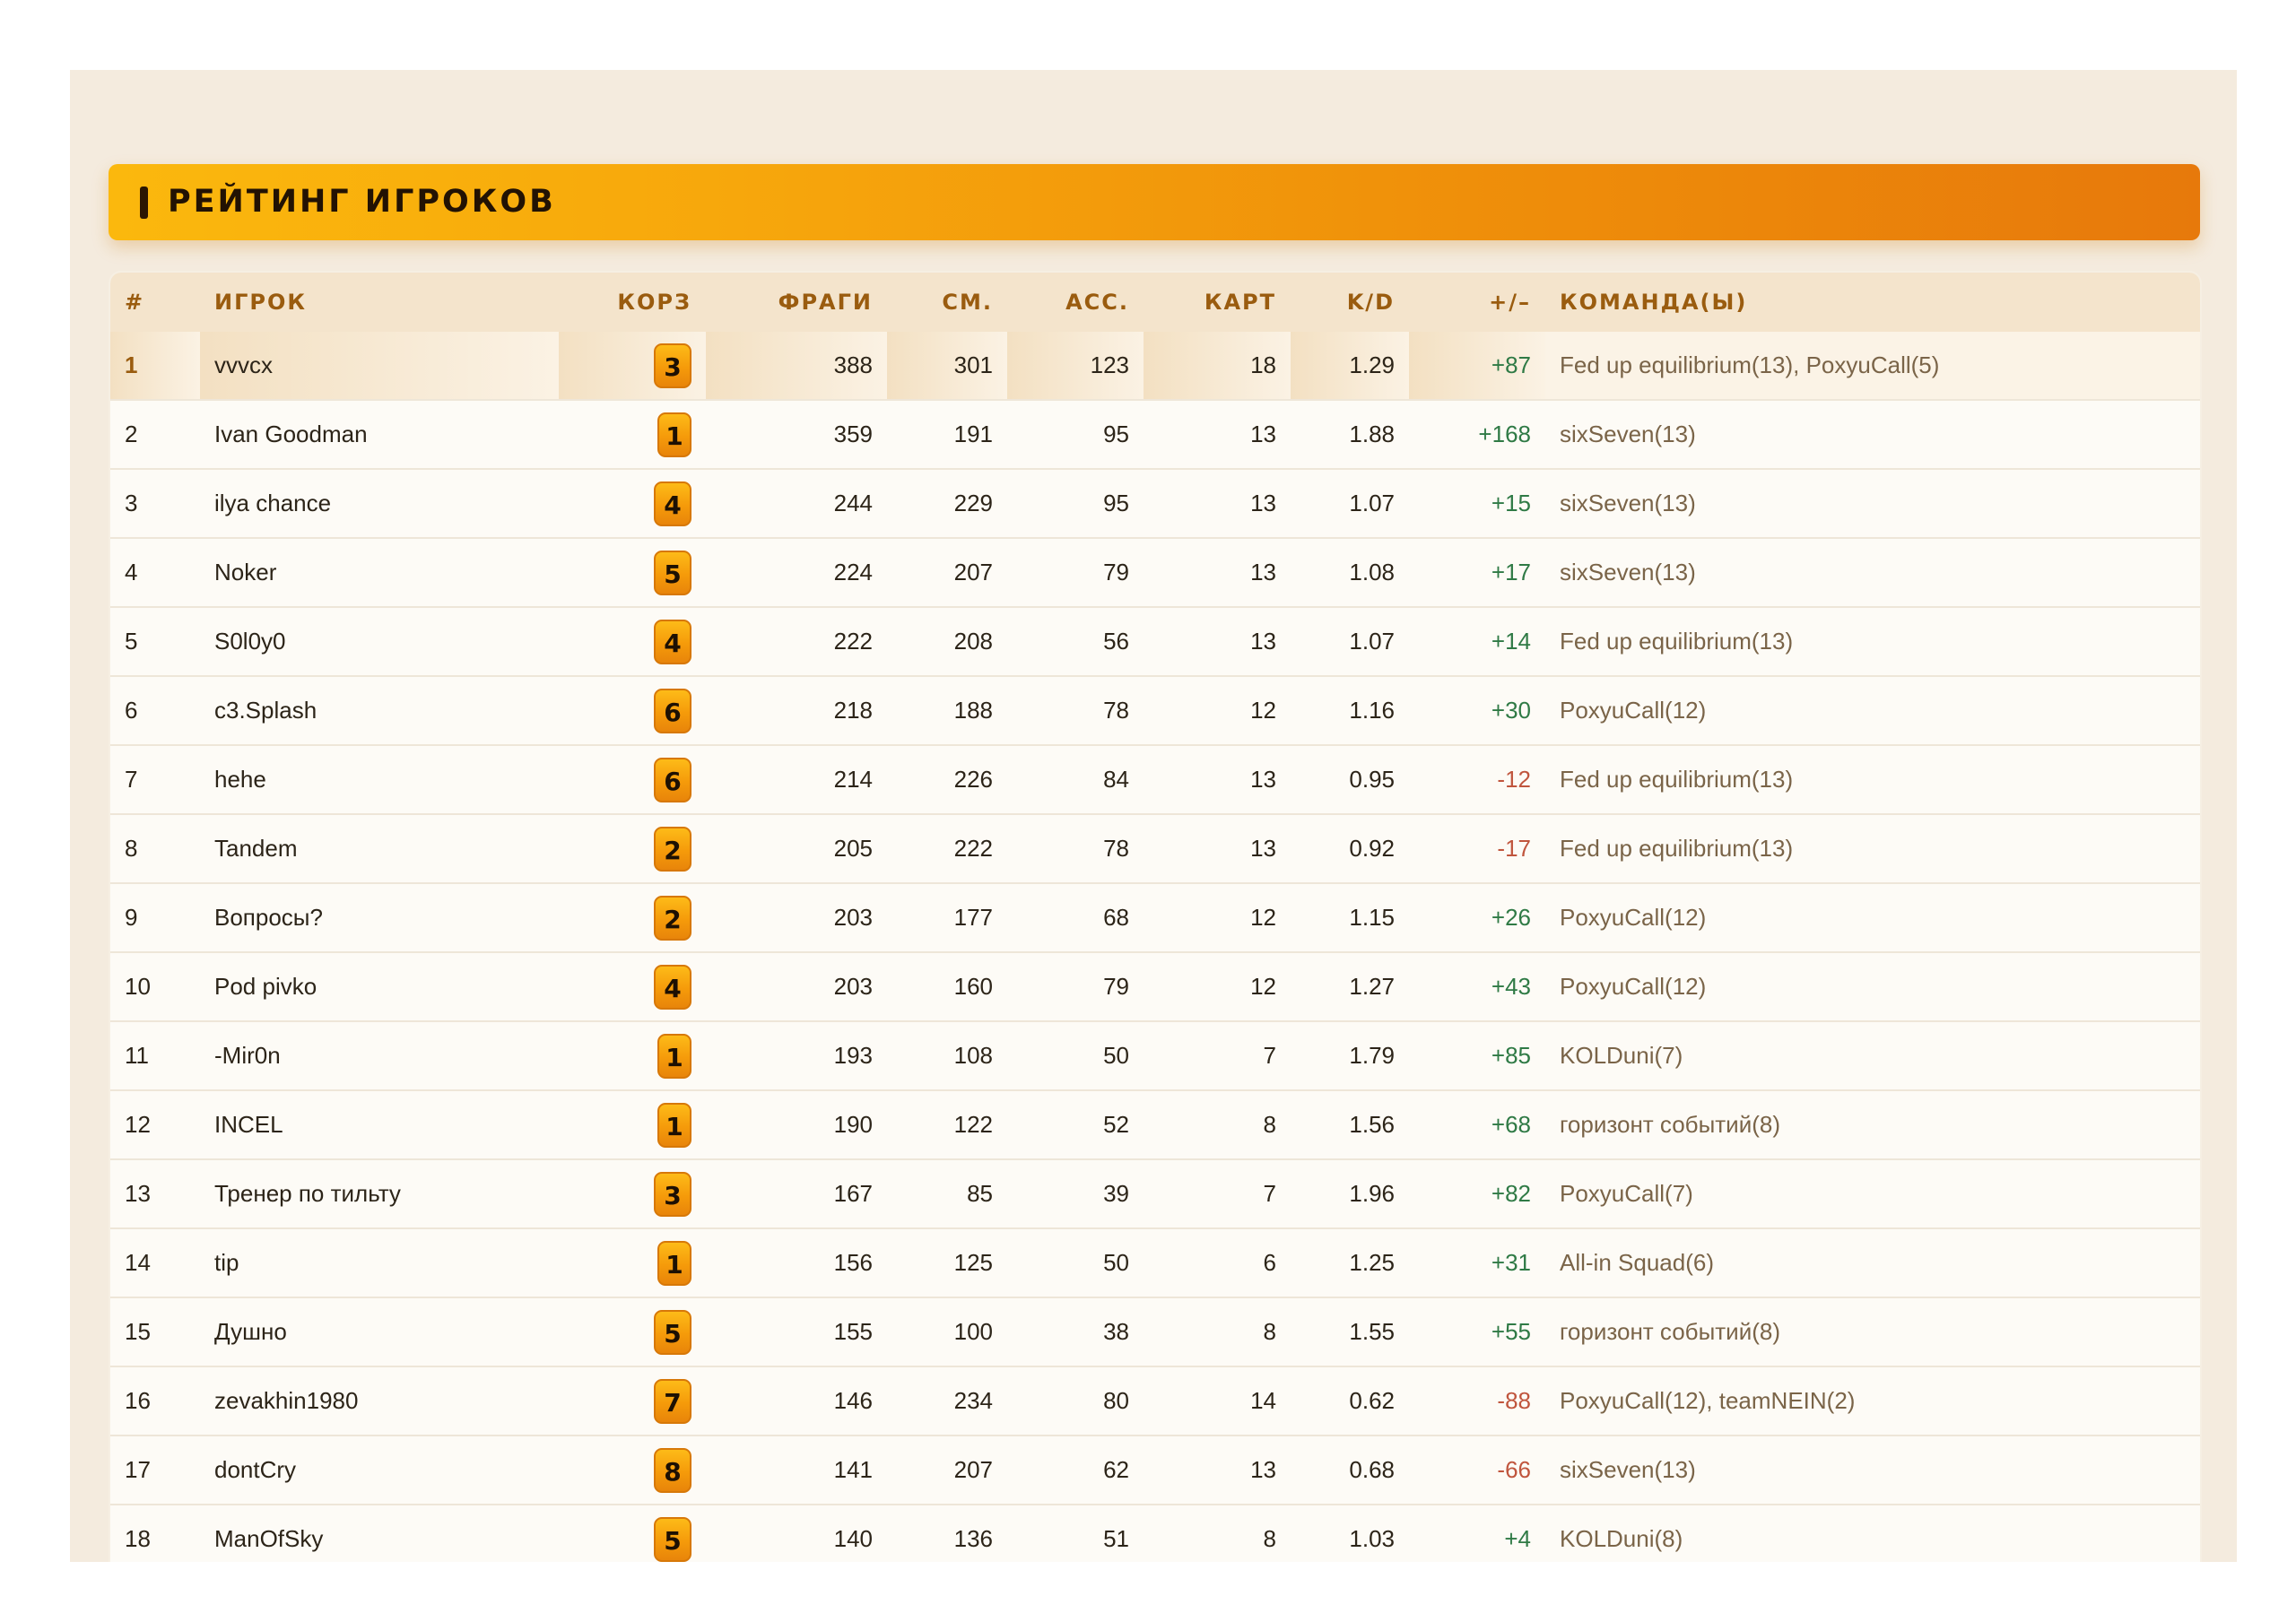 The image size is (2296, 1622). I want to click on table-row: 17 dontCry 8 141 207 62 13 0.68 -66 sixSeven(13), so click(1155, 1470).